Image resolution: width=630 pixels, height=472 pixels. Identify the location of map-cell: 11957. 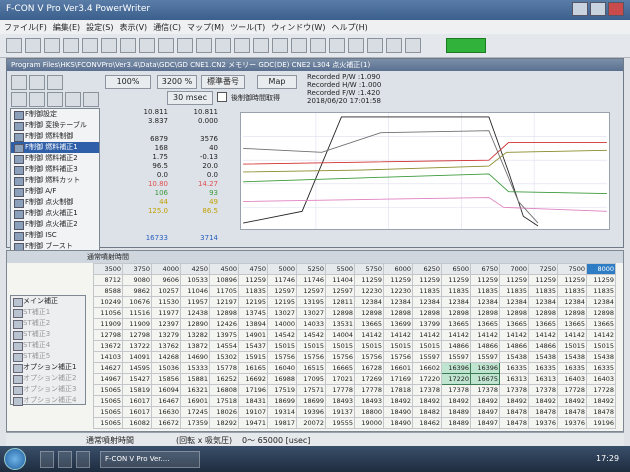
(195, 302).